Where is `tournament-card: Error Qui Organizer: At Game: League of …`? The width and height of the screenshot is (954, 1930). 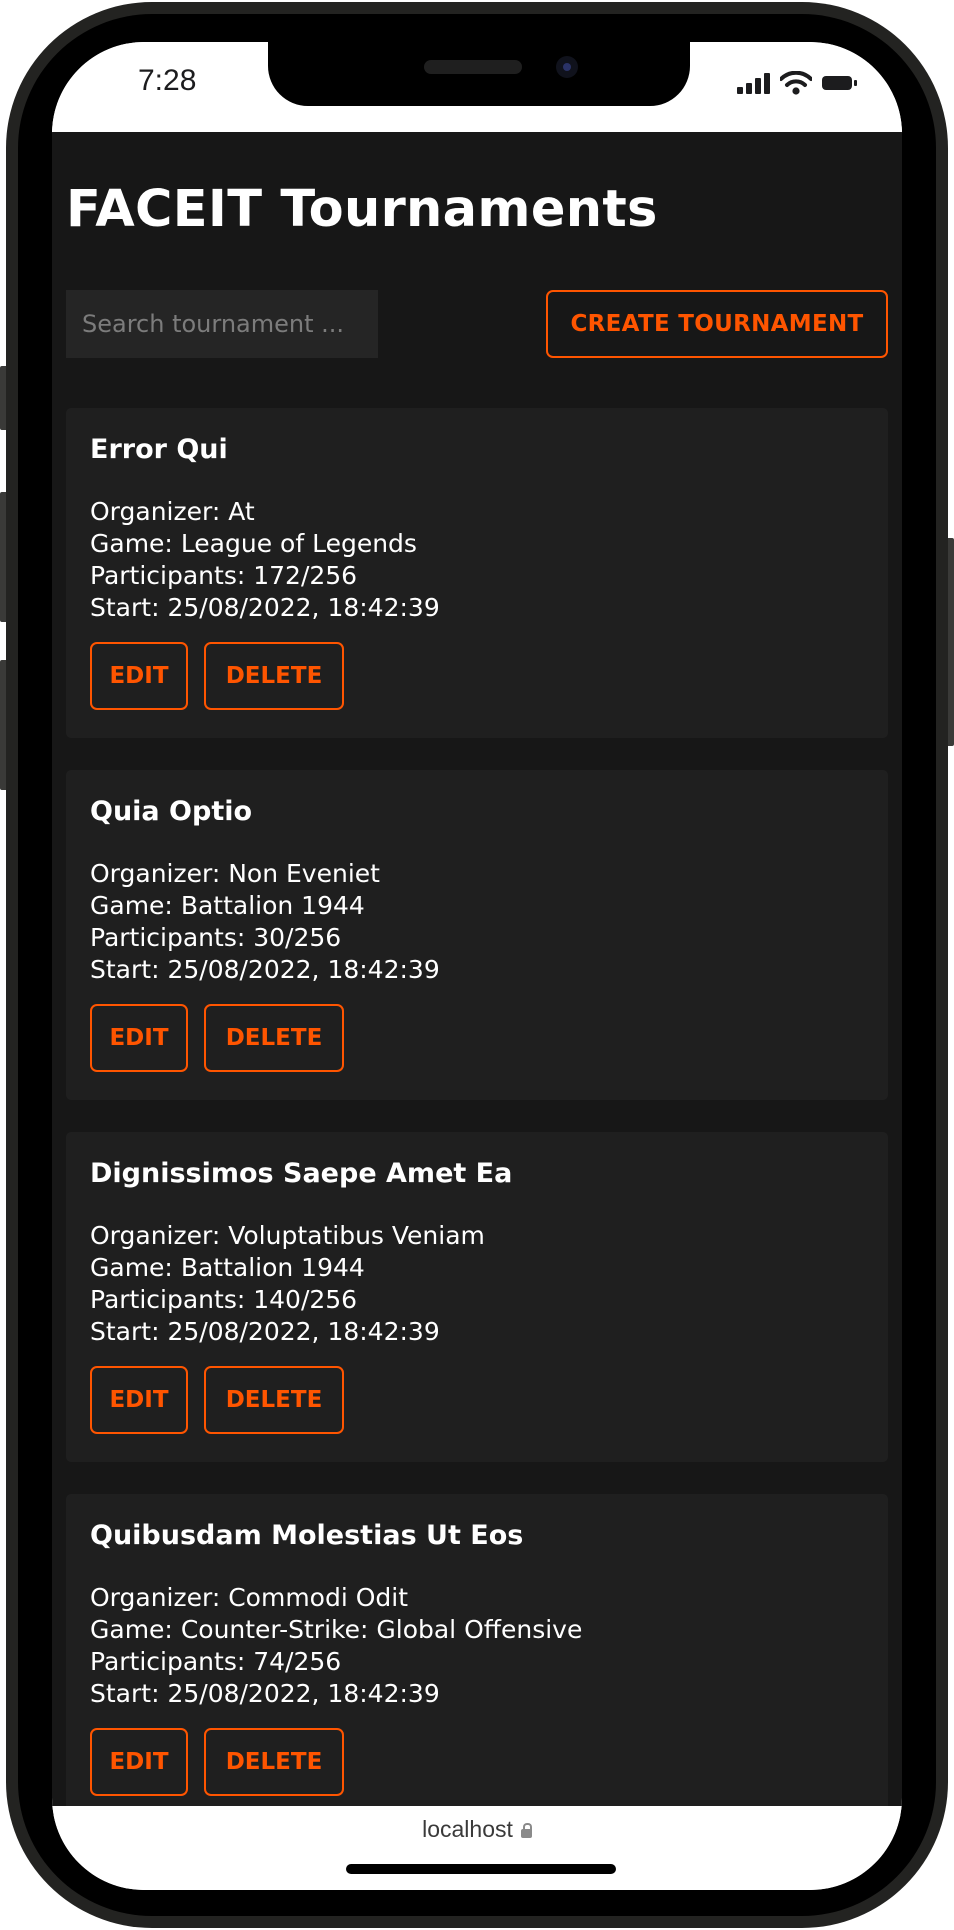 tournament-card: Error Qui Organizer: At Game: League of … is located at coordinates (477, 573).